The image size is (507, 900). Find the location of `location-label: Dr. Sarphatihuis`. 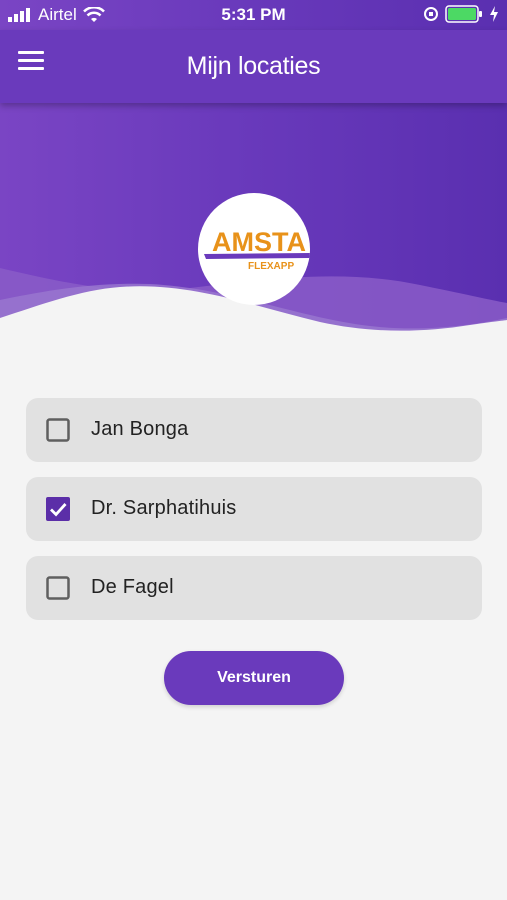

location-label: Dr. Sarphatihuis is located at coordinates (164, 508).